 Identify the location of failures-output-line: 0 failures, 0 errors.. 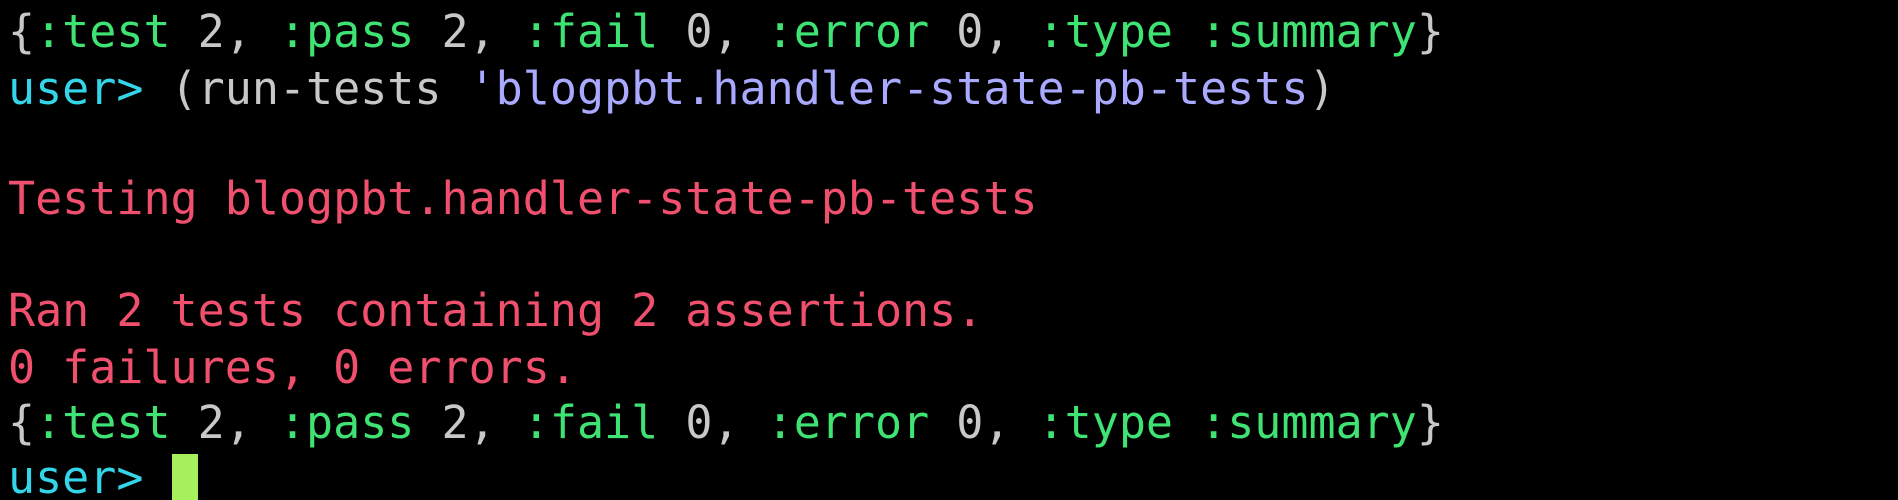
(292, 367).